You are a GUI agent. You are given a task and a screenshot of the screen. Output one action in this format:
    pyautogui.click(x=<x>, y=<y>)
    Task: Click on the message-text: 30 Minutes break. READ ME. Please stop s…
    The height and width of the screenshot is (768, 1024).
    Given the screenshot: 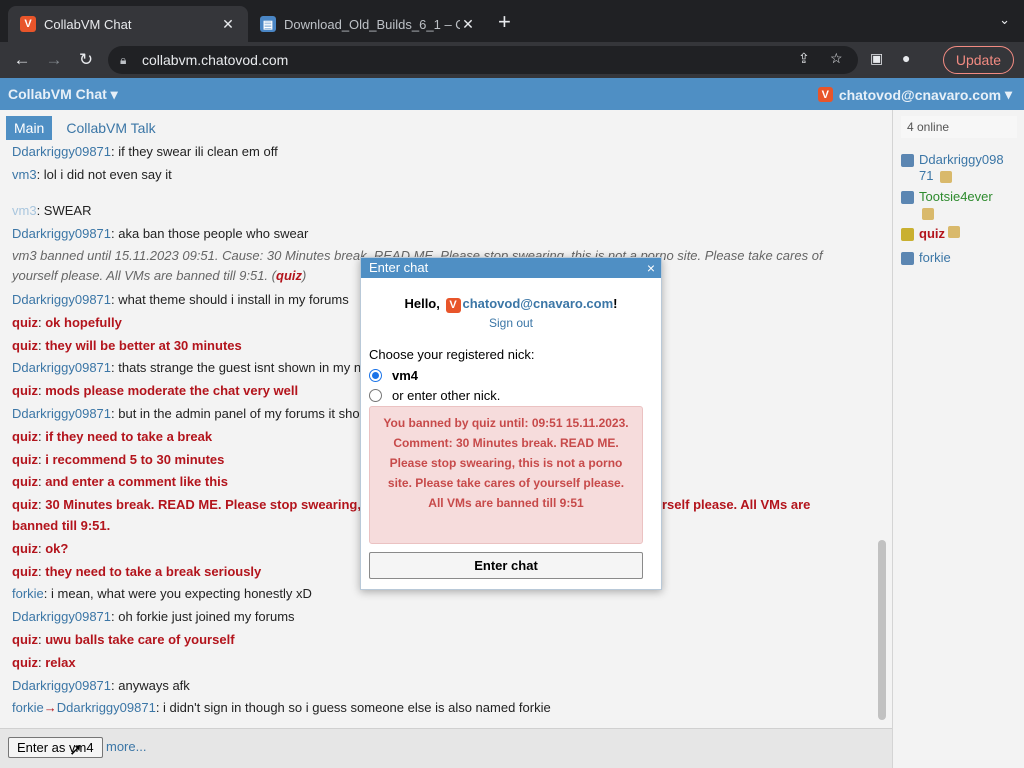 What is the action you would take?
    pyautogui.click(x=203, y=504)
    